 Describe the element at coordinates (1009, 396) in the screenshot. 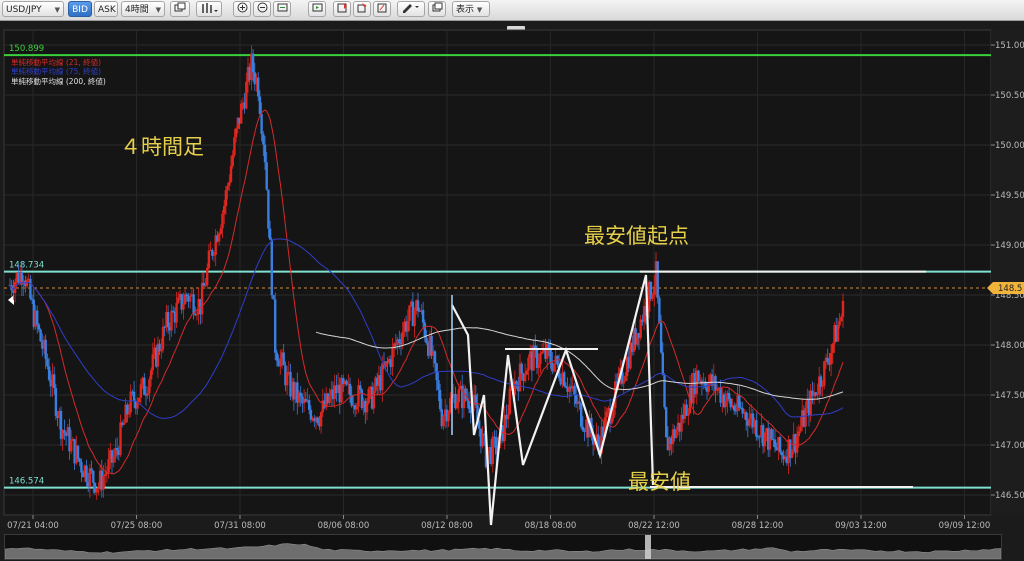

I see `y-tick-label: 147.50` at that location.